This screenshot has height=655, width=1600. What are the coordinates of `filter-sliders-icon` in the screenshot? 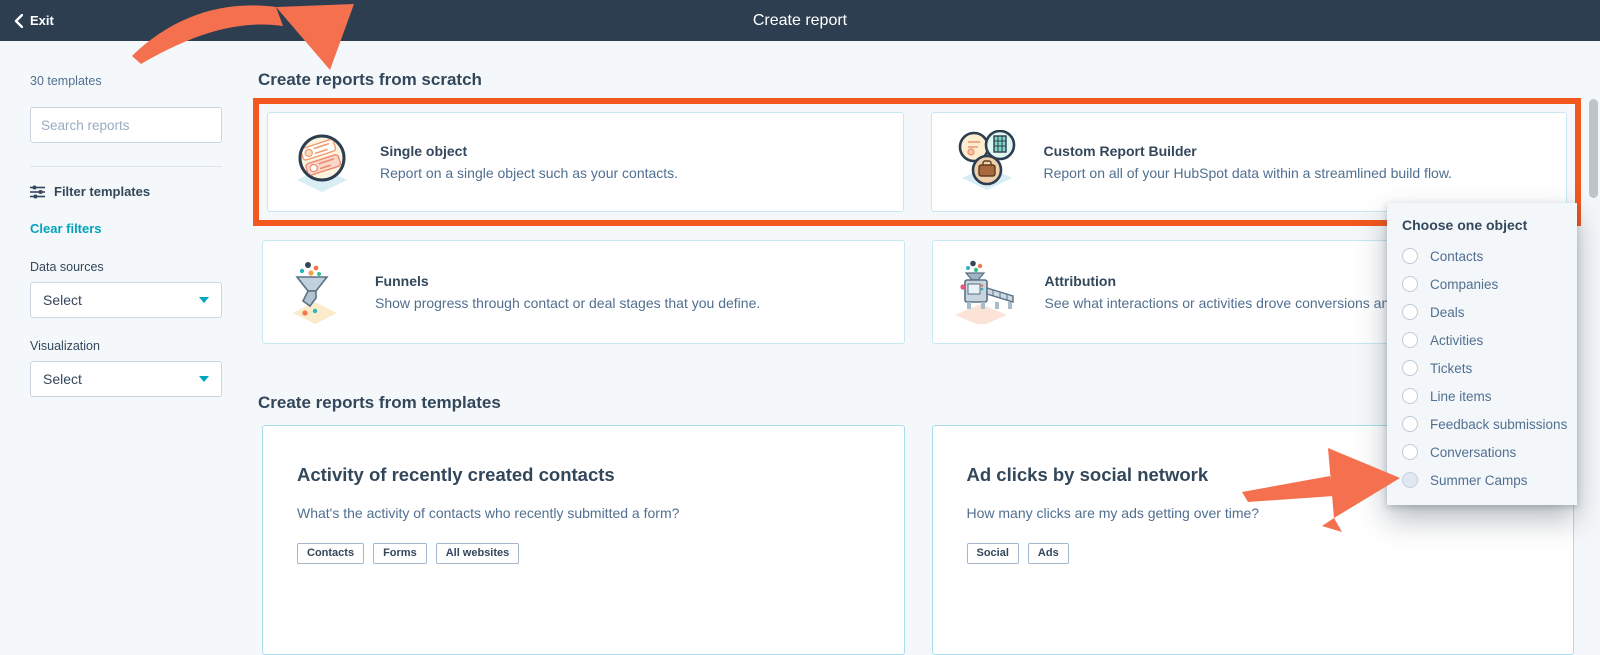 It's located at (37, 191).